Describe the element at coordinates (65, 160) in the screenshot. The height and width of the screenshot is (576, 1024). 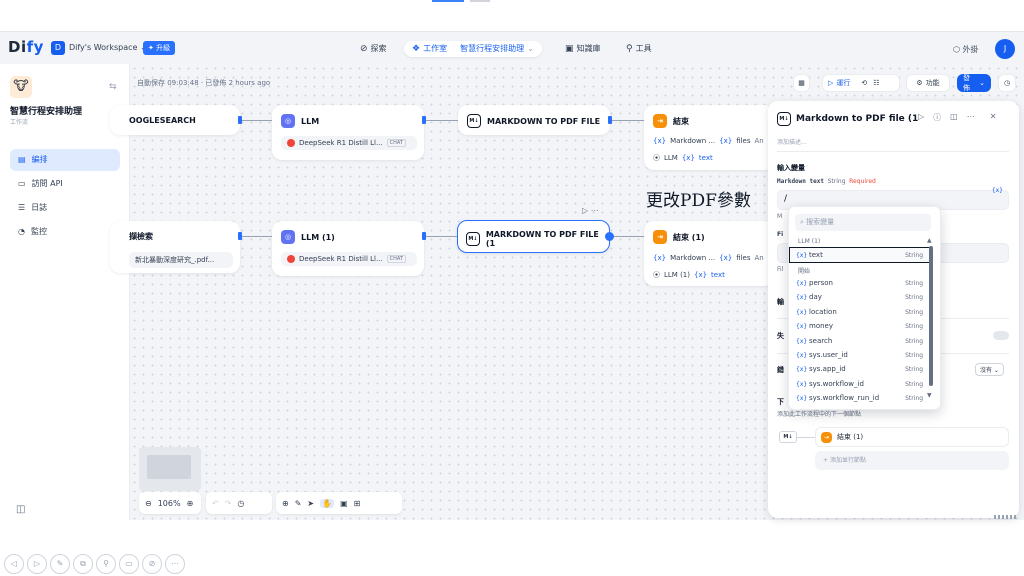
I see `sidebar-item-orchestrate: ▤ 編排` at that location.